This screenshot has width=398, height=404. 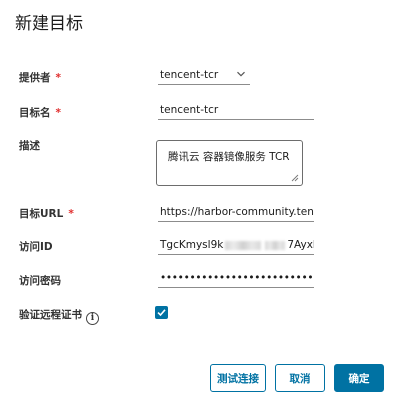 I want to click on verify-cert-label: 验证远程证书 i, so click(x=59, y=316).